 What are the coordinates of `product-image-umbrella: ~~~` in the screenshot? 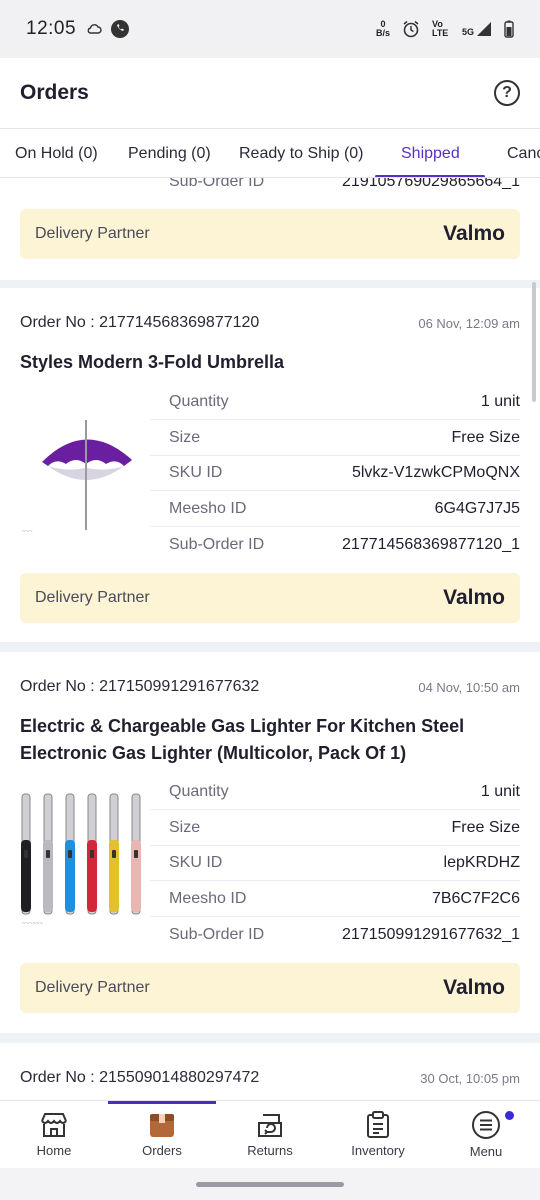 It's located at (86, 468).